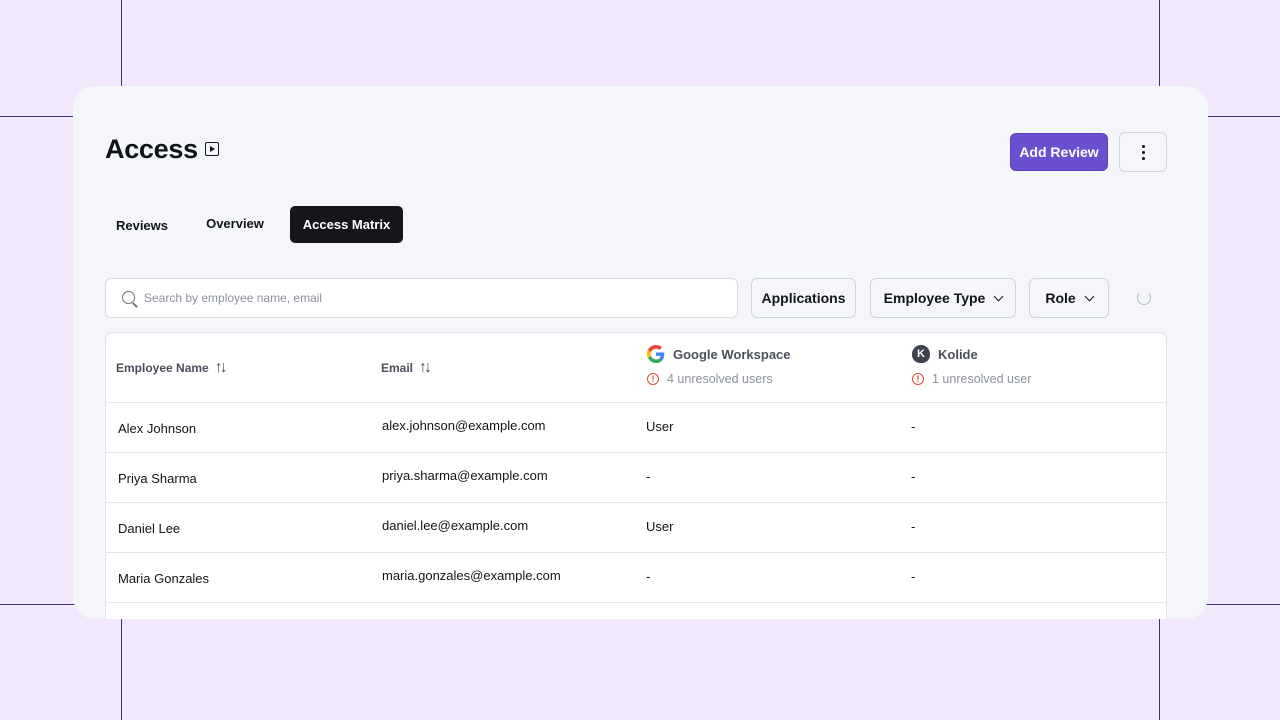 This screenshot has width=1280, height=720. Describe the element at coordinates (732, 354) in the screenshot. I see `app-name-google-workspace: Google Workspace` at that location.